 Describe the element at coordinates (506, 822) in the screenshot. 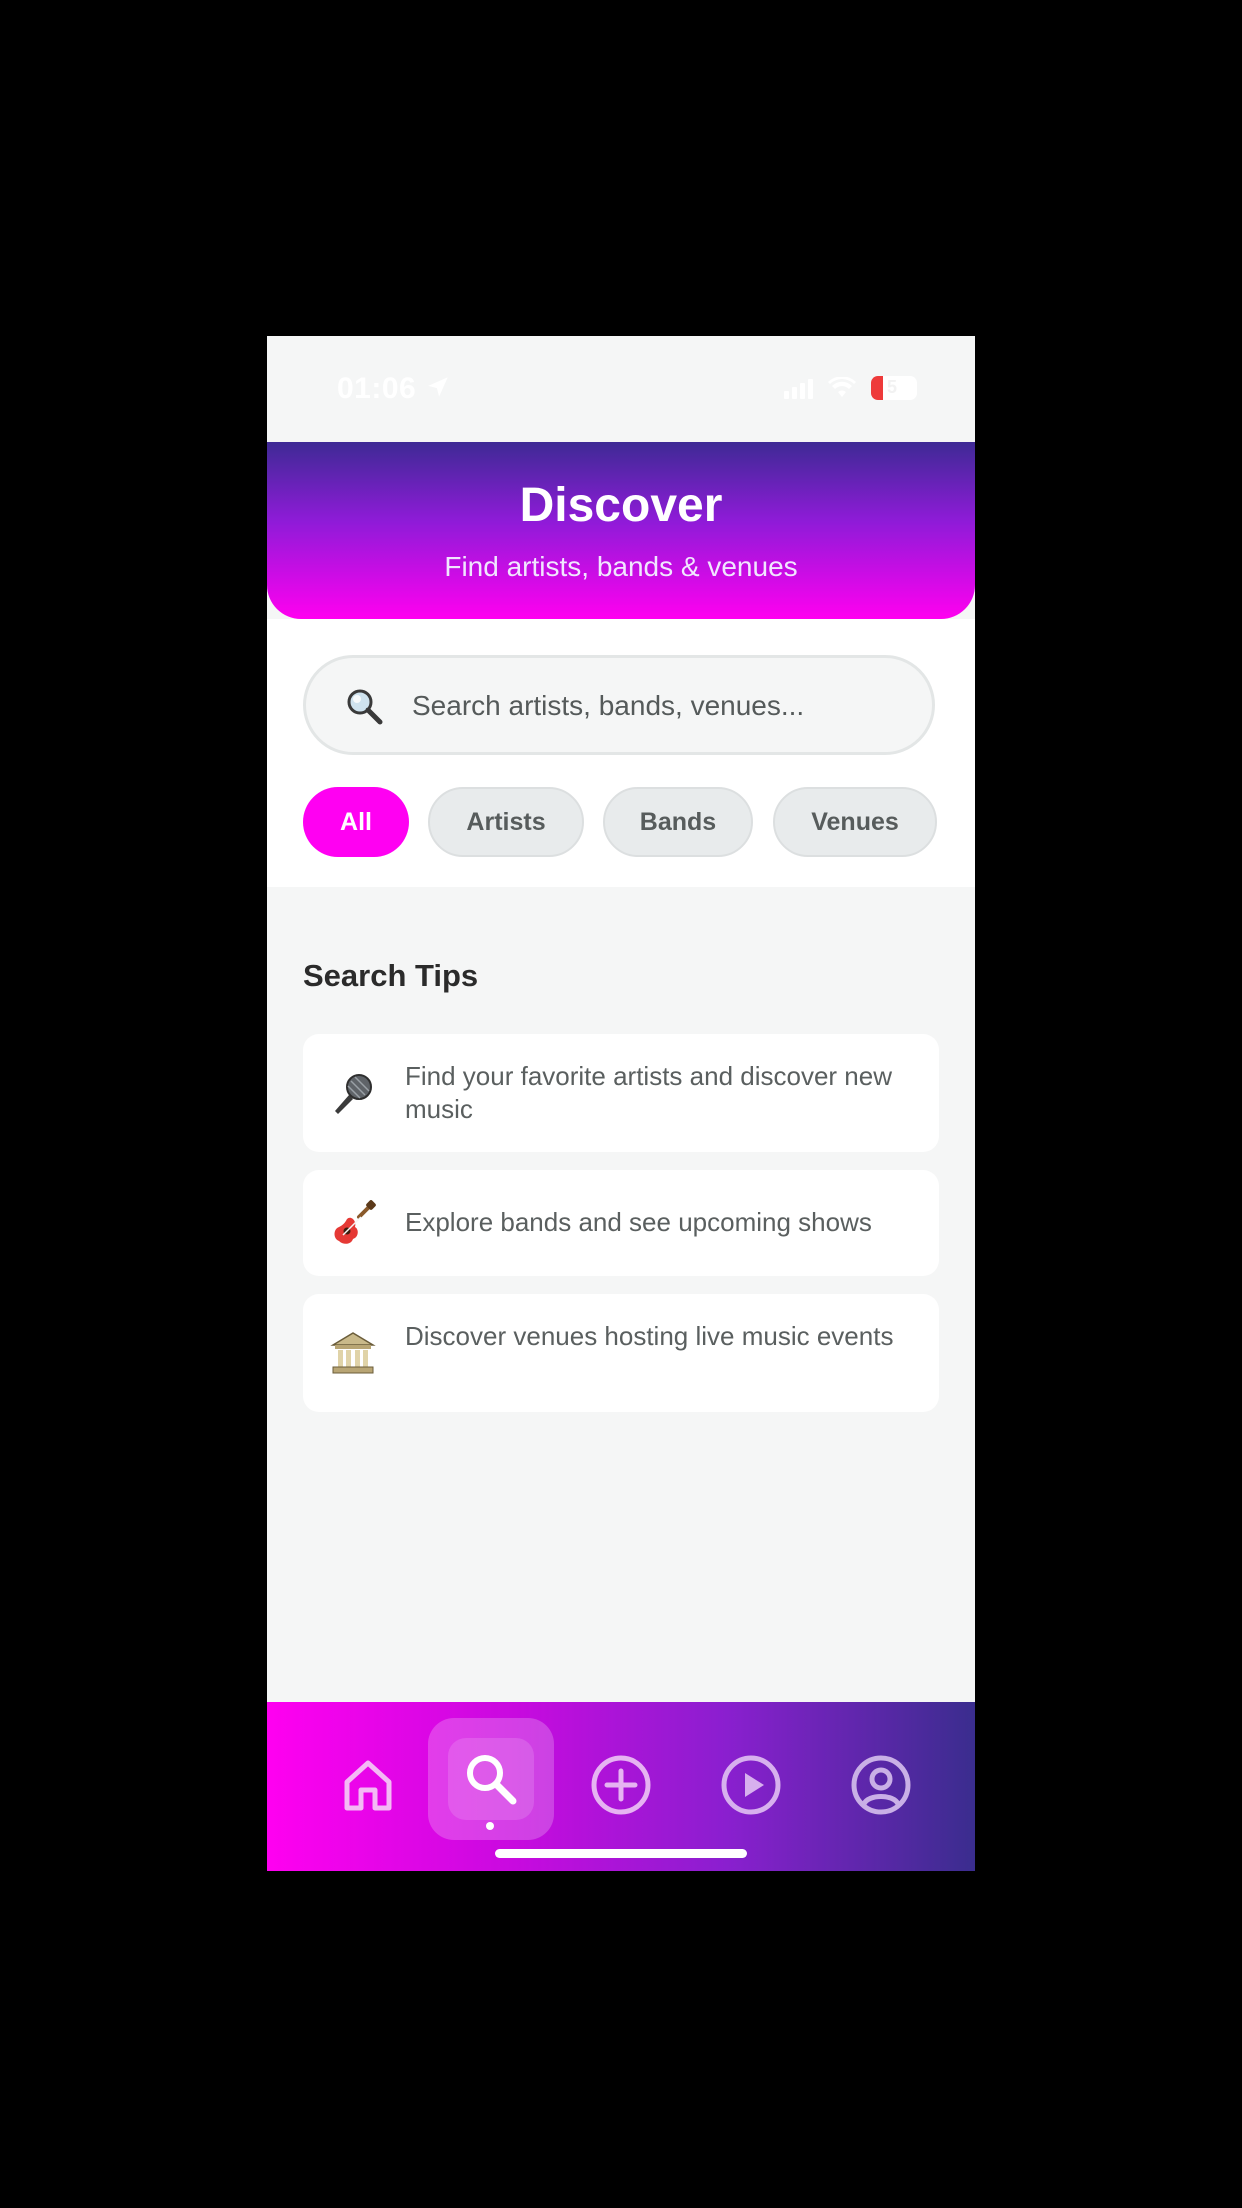

I see `filter-chip-artists: Artists` at that location.